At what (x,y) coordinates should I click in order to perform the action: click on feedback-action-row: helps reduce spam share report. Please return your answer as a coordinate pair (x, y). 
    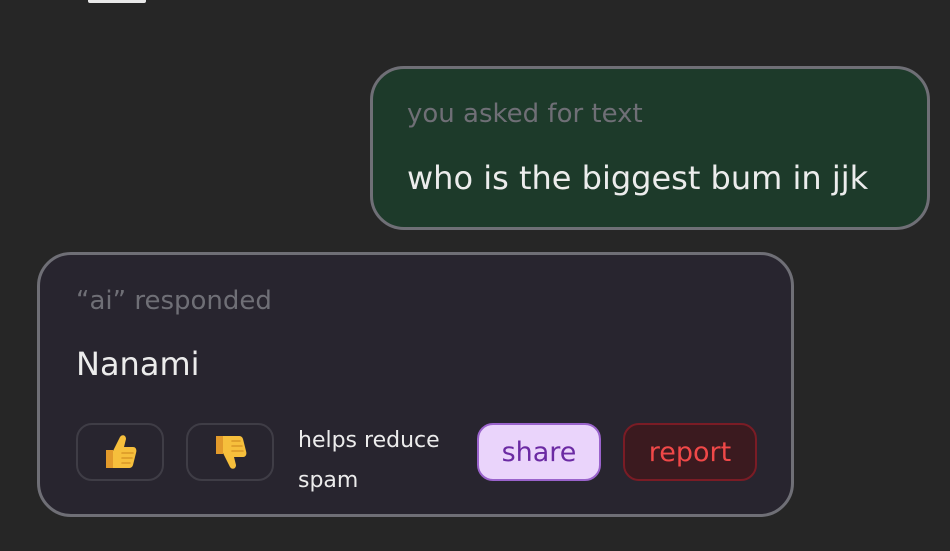
    Looking at the image, I should click on (416, 457).